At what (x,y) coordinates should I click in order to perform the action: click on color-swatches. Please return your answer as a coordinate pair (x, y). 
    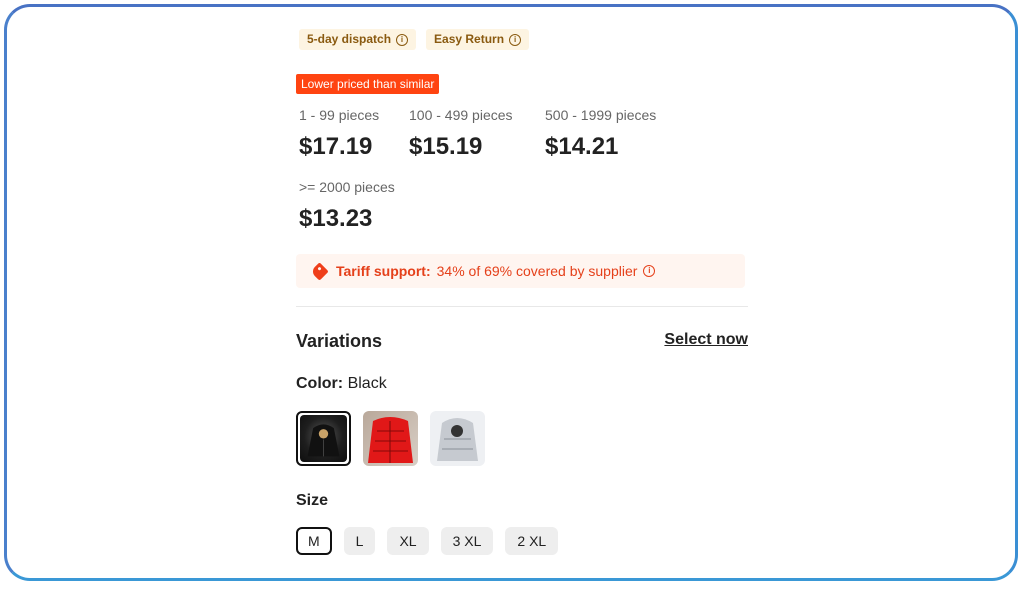
    Looking at the image, I should click on (390, 438).